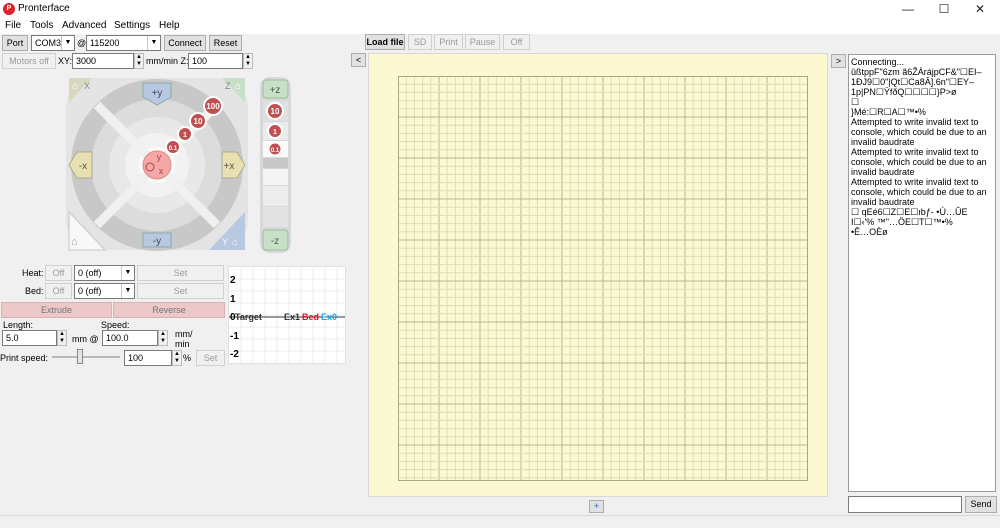 Image resolution: width=1000 pixels, height=528 pixels. What do you see at coordinates (980, 9) in the screenshot?
I see `close-button: ✕` at bounding box center [980, 9].